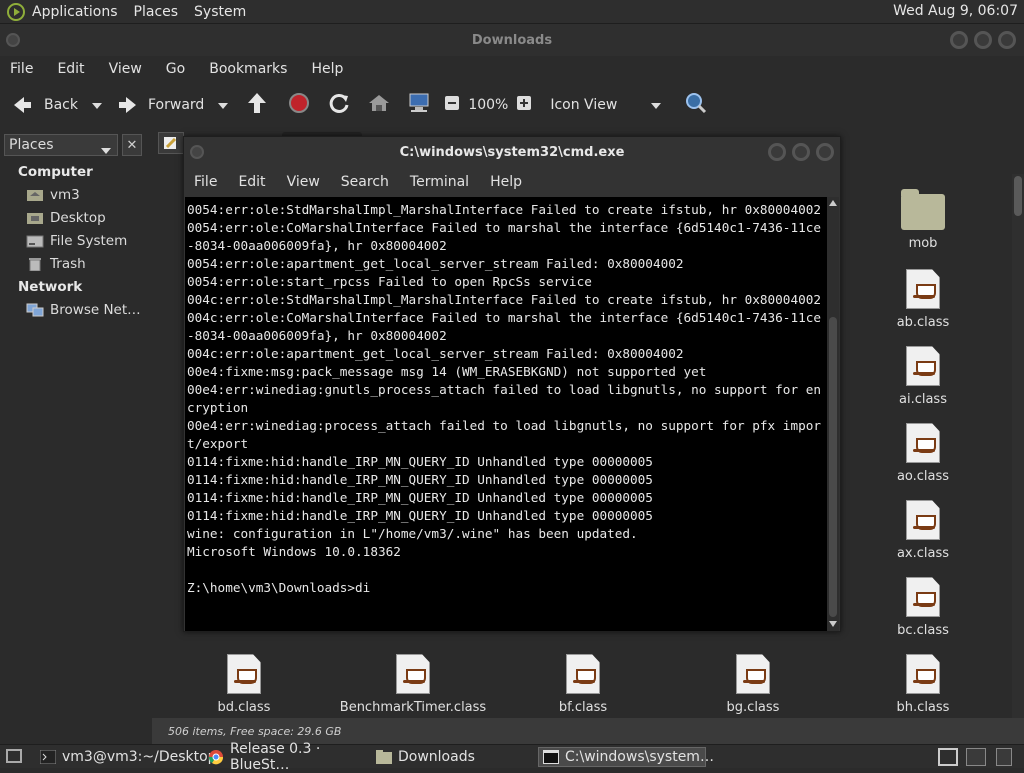 This screenshot has height=773, width=1024. I want to click on sidebar-item-file-system: File System, so click(76, 241).